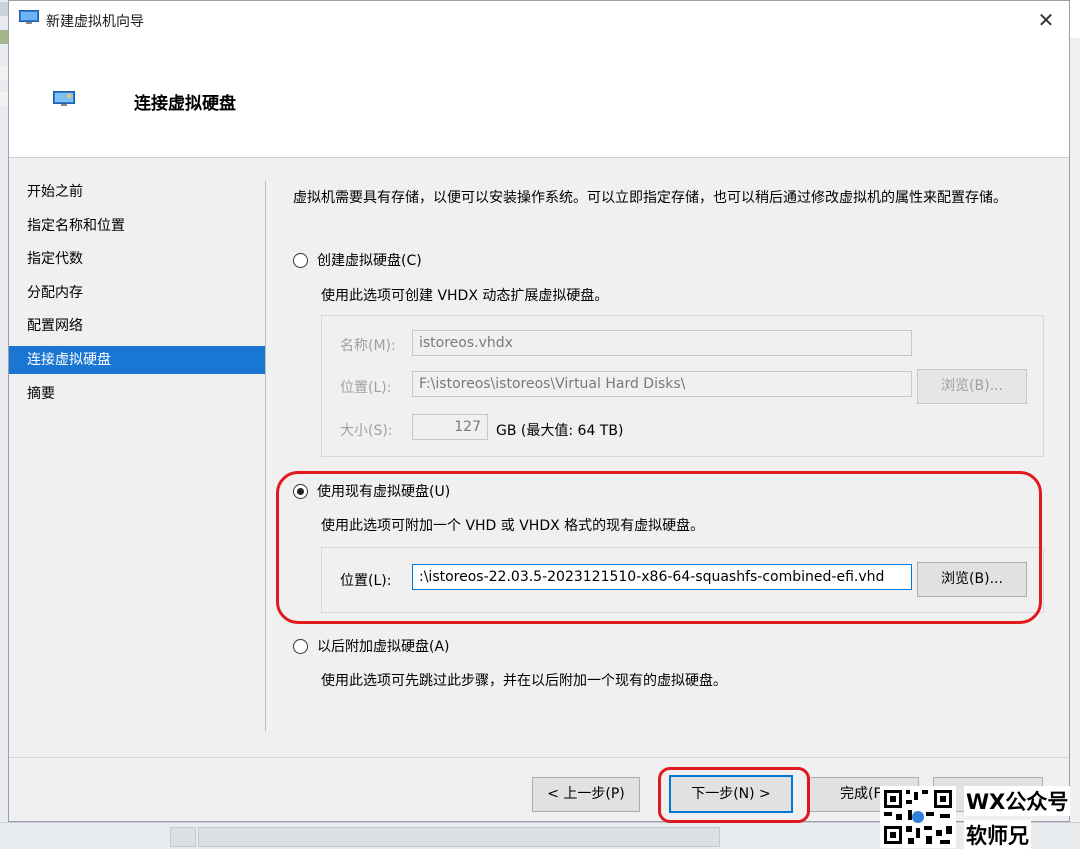  What do you see at coordinates (137, 326) in the screenshot?
I see `nav-item-network: 配置网络` at bounding box center [137, 326].